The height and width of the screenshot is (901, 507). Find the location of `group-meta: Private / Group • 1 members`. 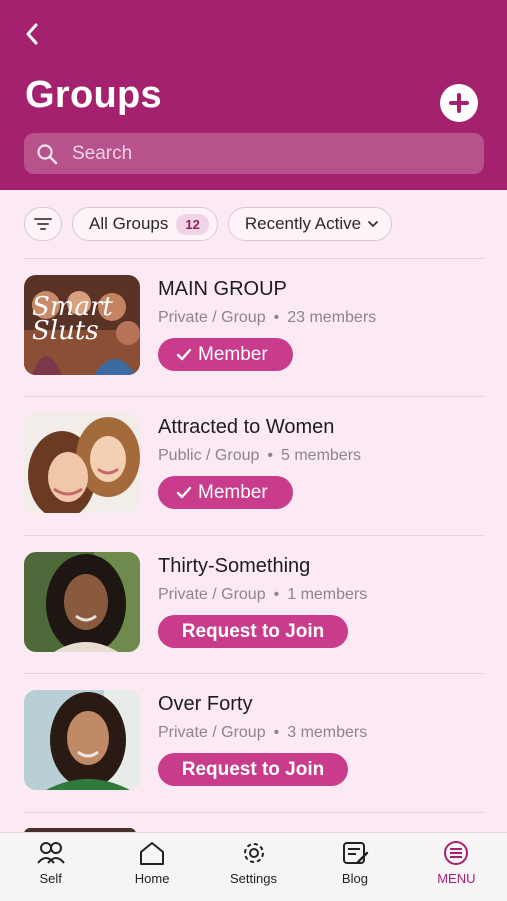

group-meta: Private / Group • 1 members is located at coordinates (262, 595).